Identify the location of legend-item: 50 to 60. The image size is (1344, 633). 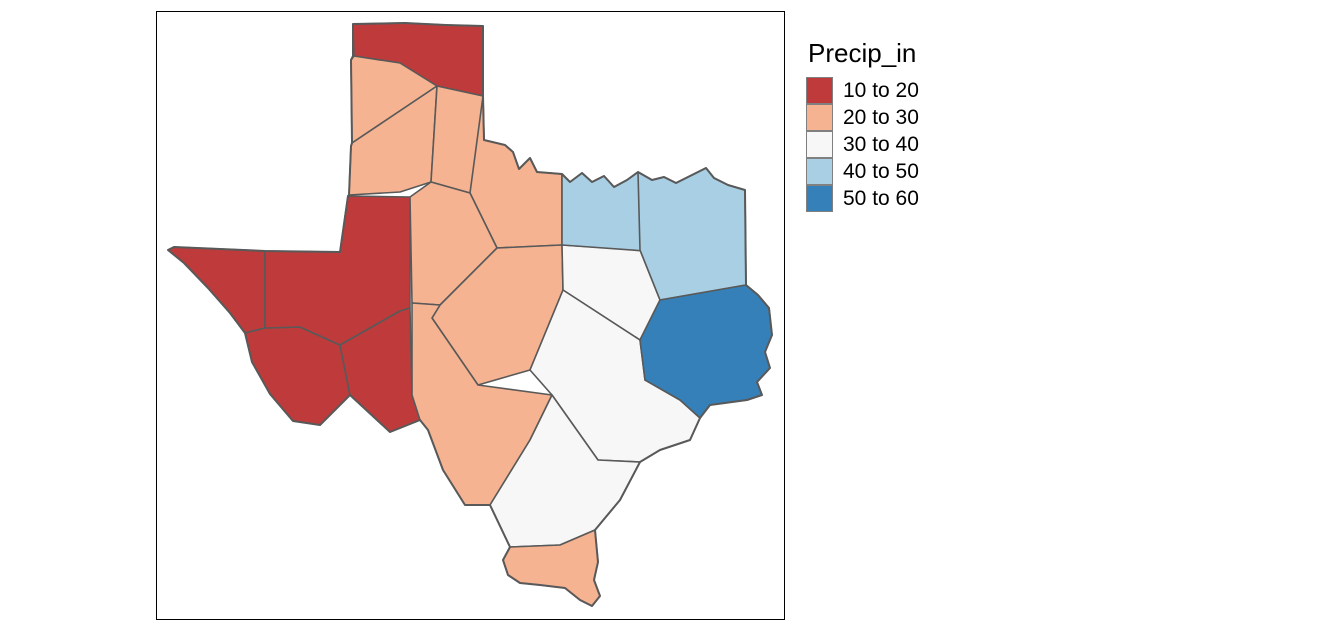
(906, 198).